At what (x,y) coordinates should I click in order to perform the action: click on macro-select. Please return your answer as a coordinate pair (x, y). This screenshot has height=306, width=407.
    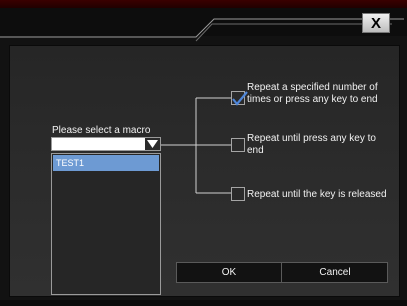
    Looking at the image, I should click on (106, 144).